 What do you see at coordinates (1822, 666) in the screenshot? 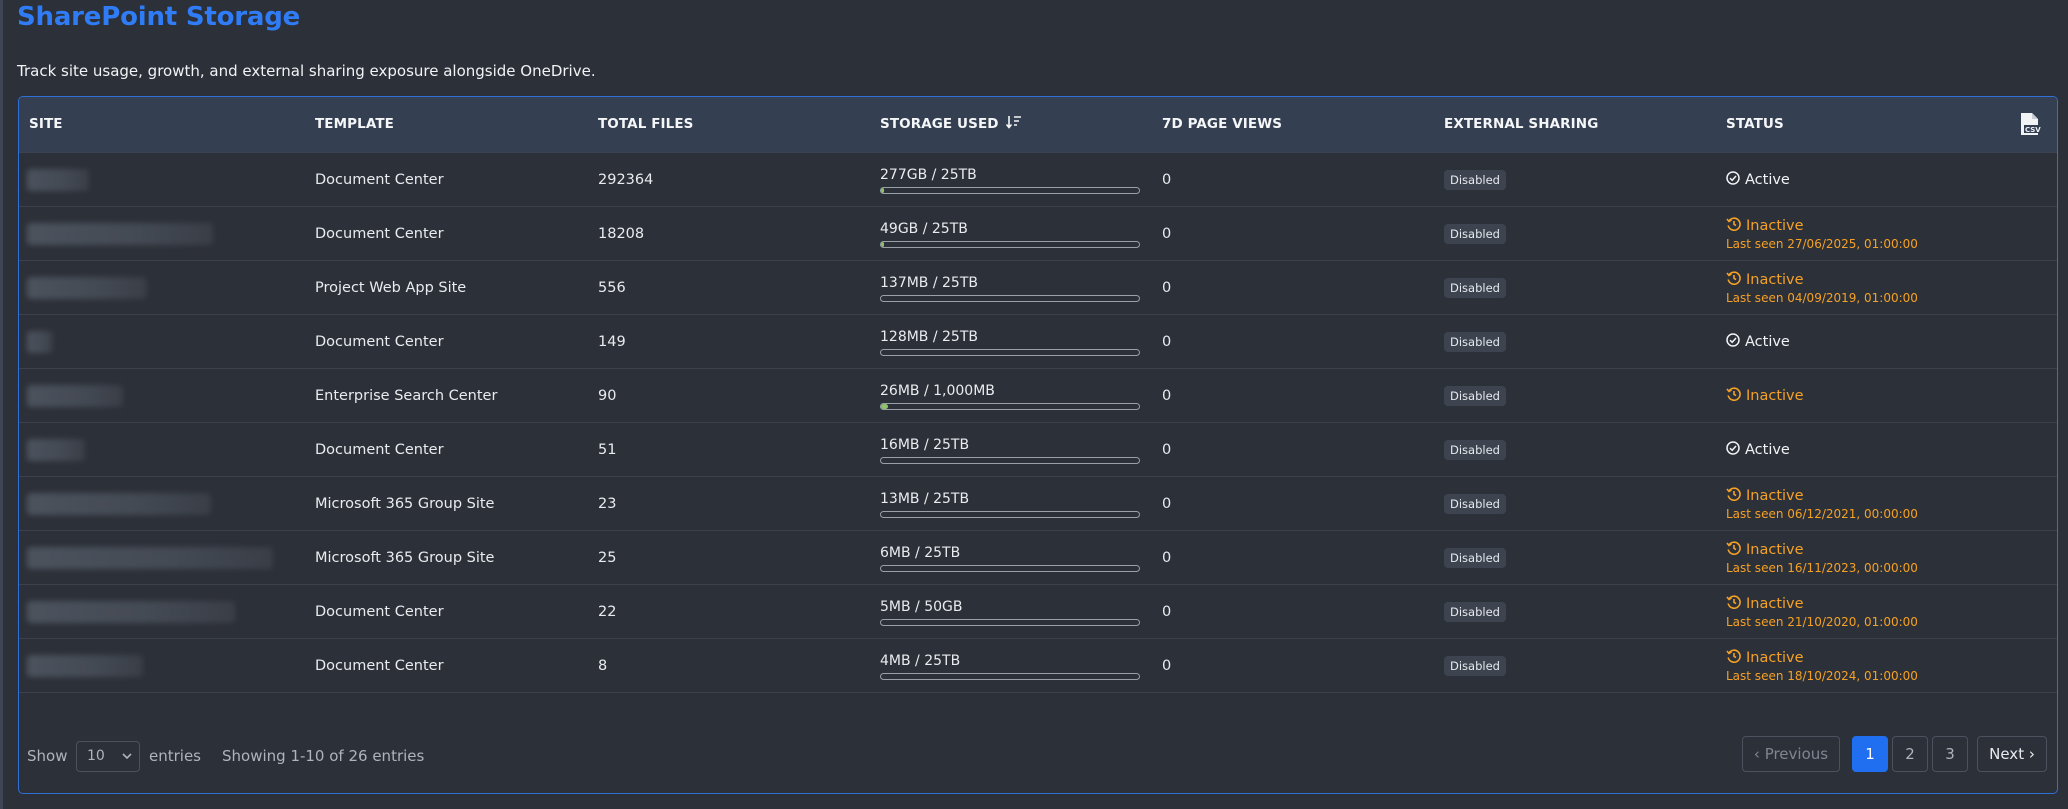
I see `status-cell: Inactive Last seen 18/10/2024, 01:00:00` at bounding box center [1822, 666].